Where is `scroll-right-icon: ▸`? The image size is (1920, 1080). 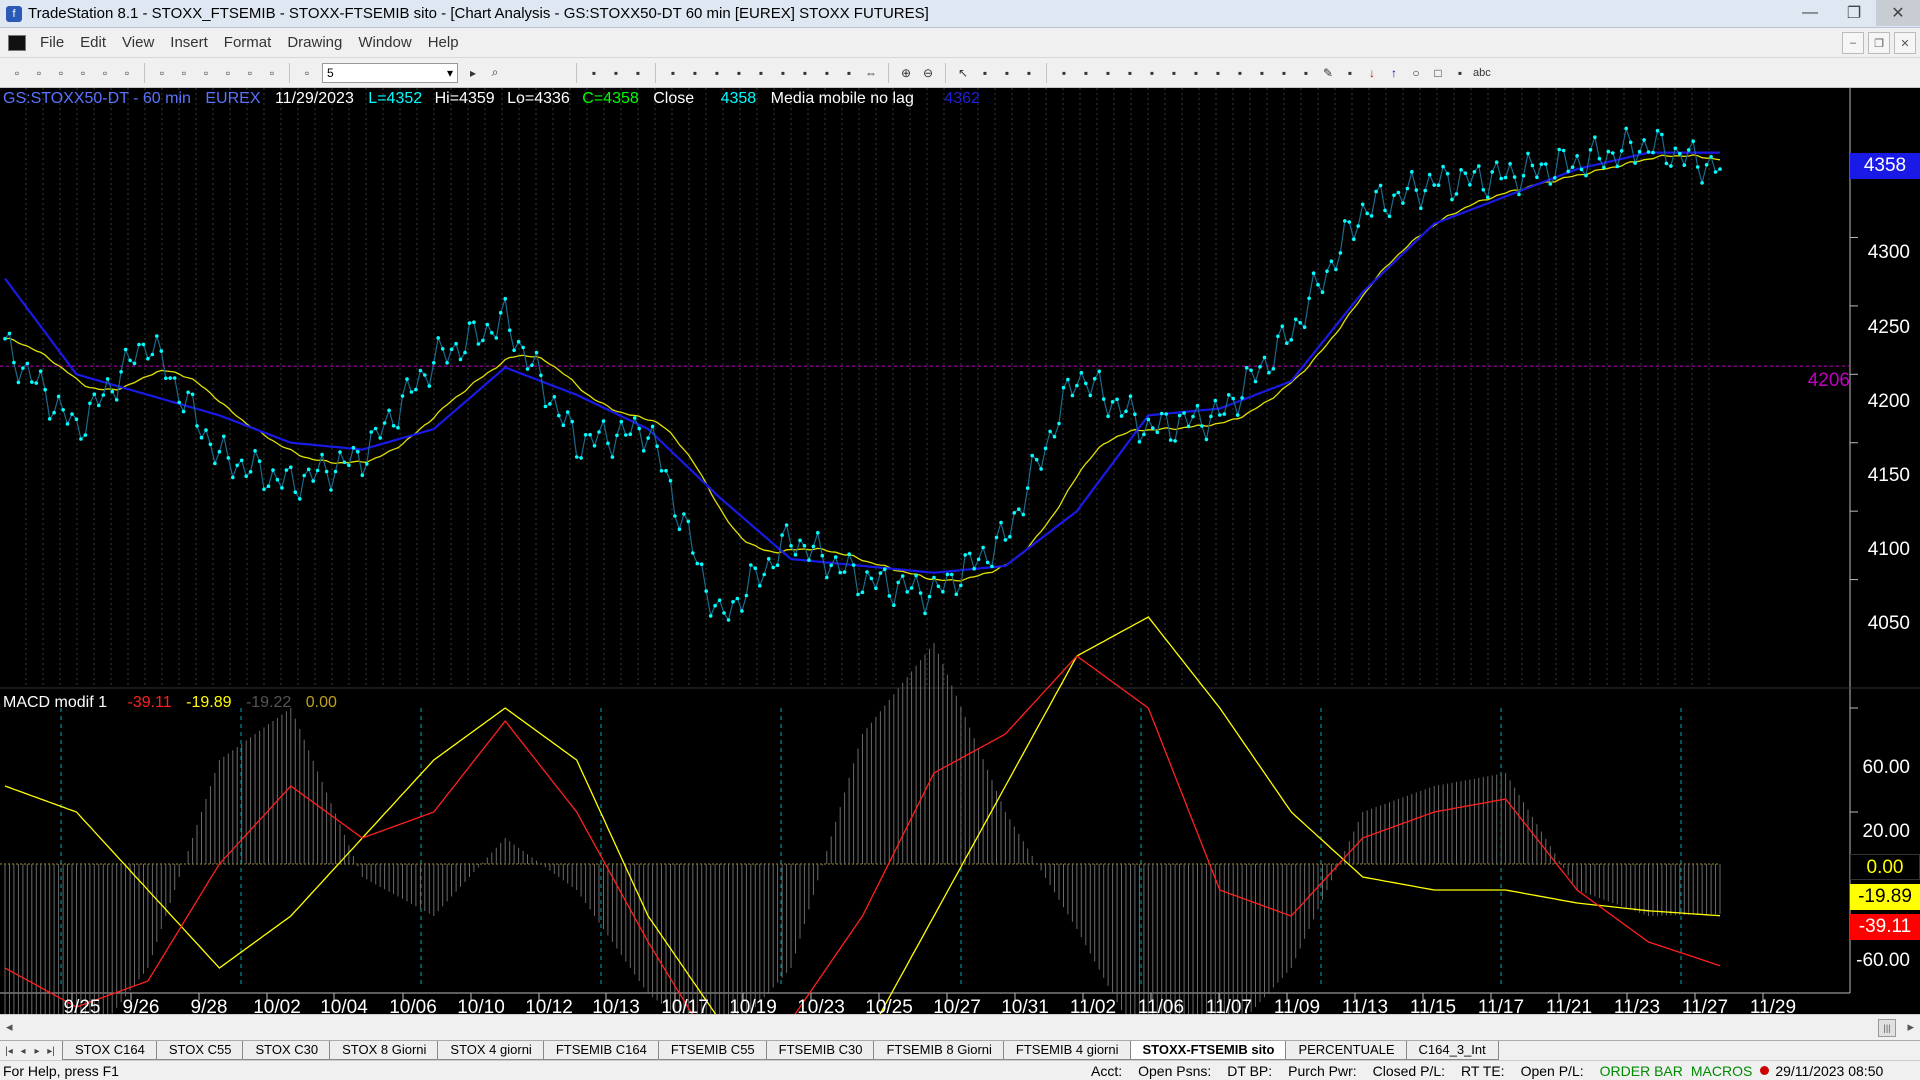
scroll-right-icon: ▸ is located at coordinates (1910, 1027).